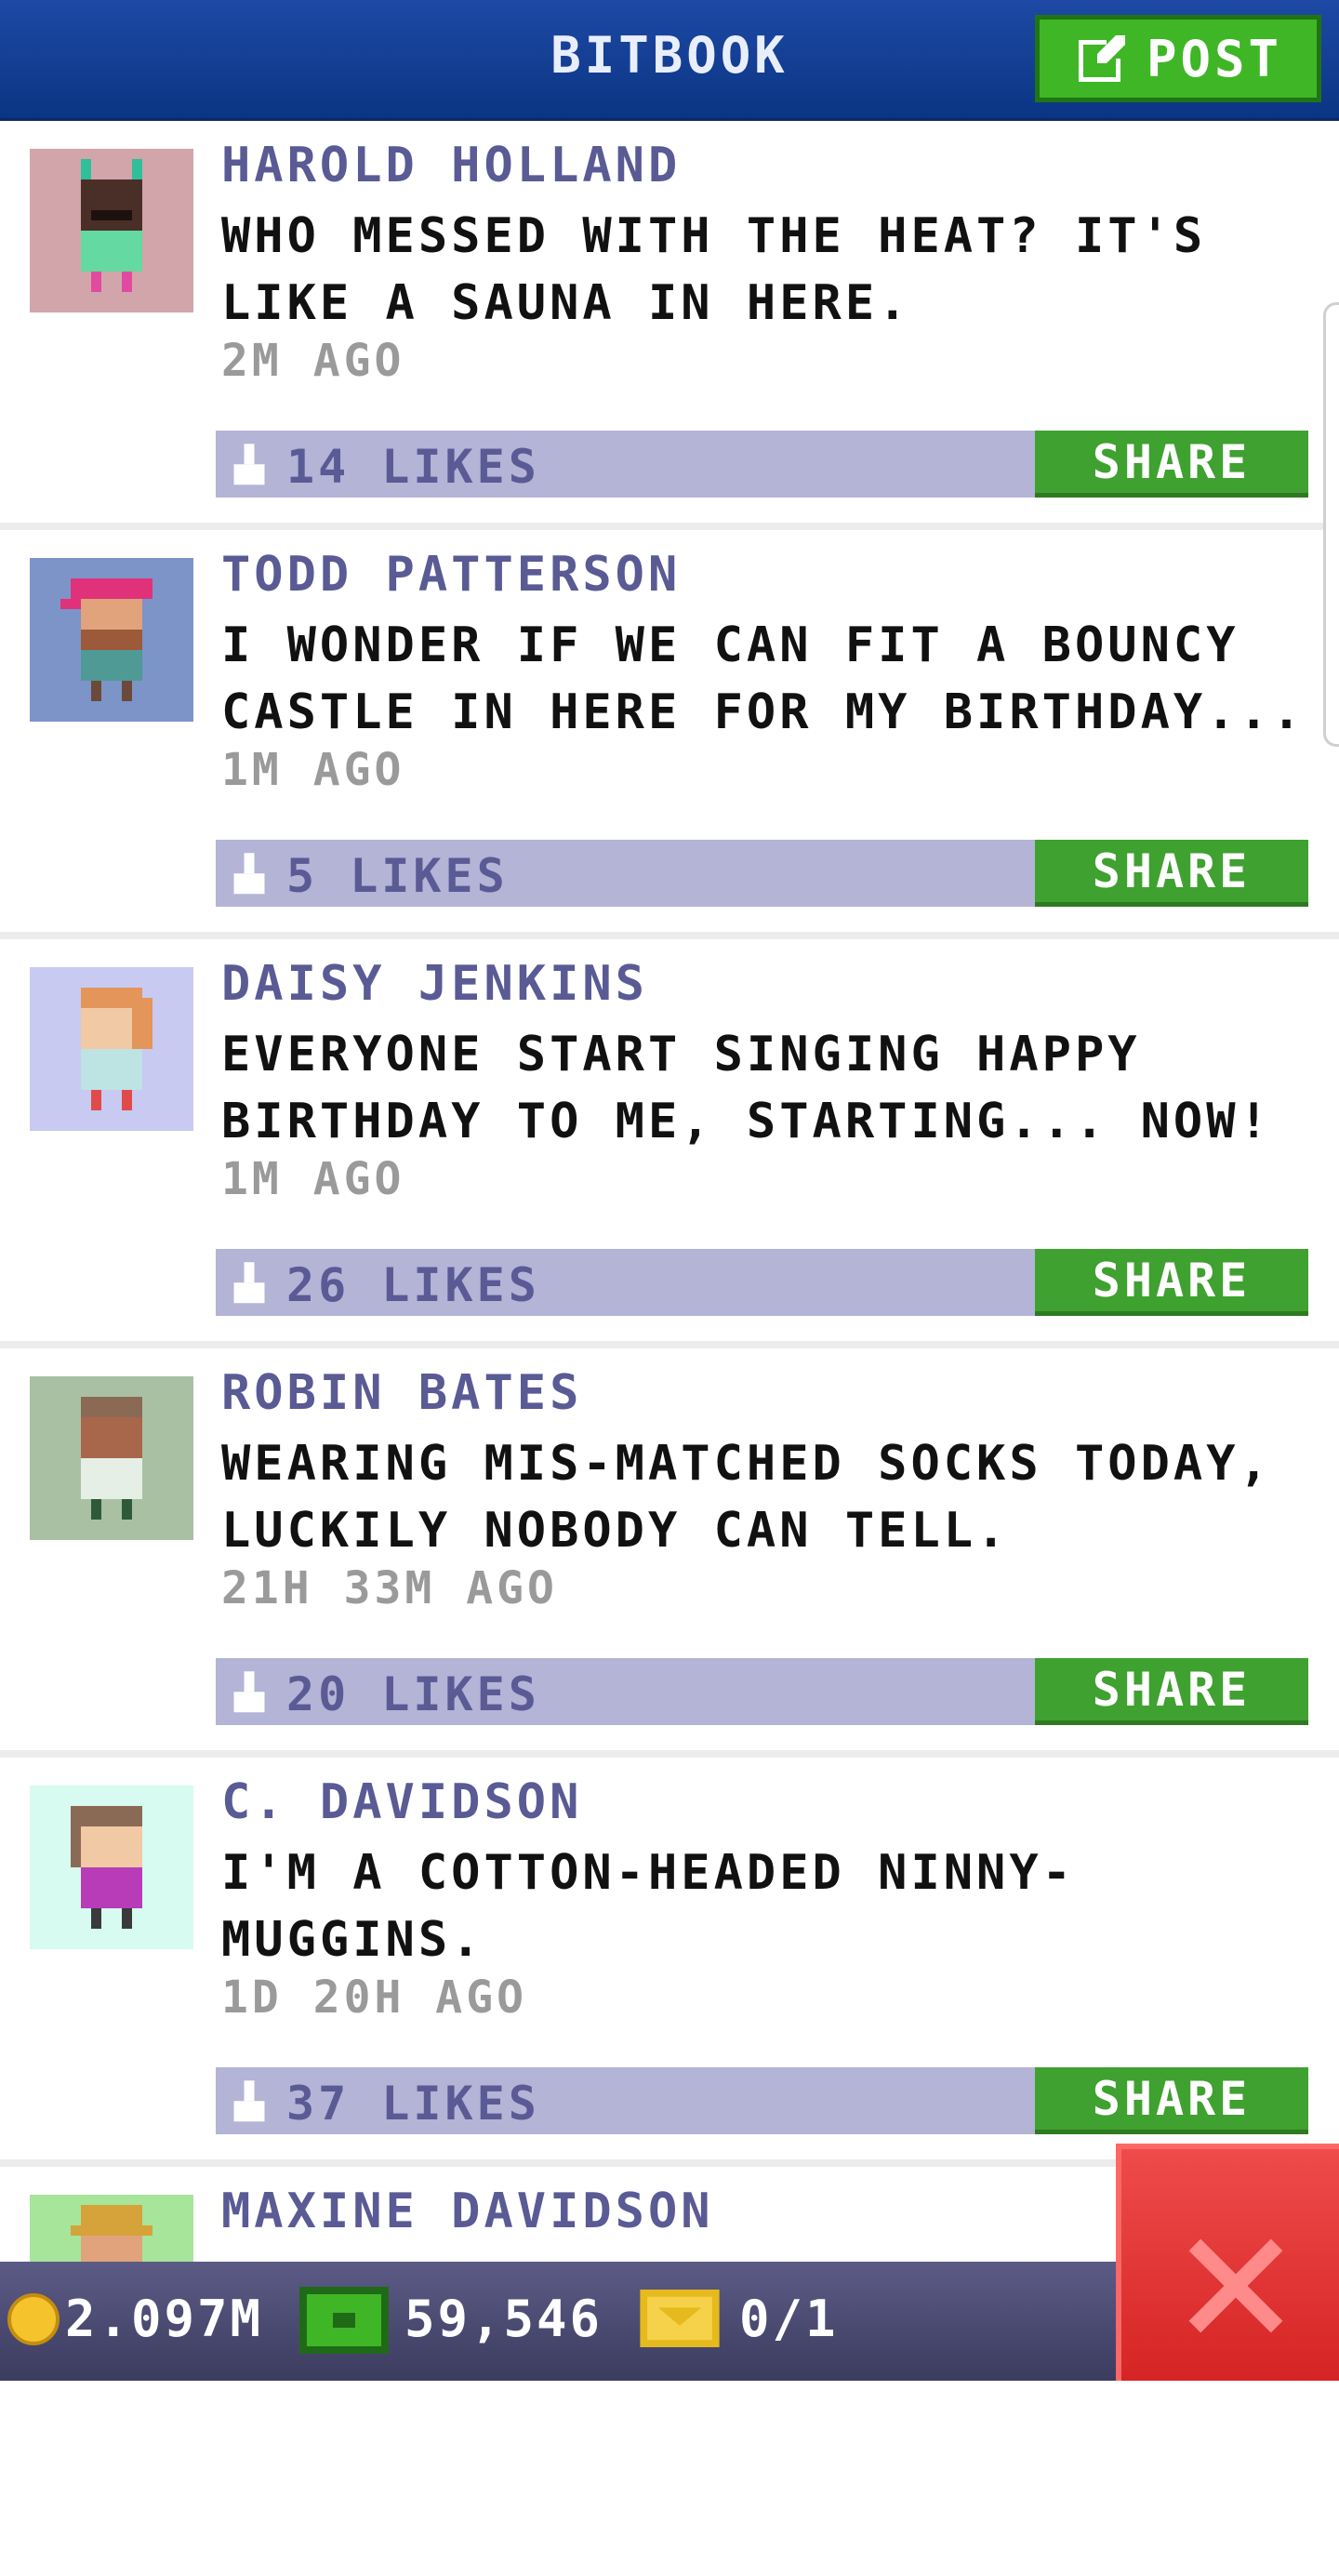 This screenshot has height=2576, width=1339. I want to click on close-button, so click(1227, 2262).